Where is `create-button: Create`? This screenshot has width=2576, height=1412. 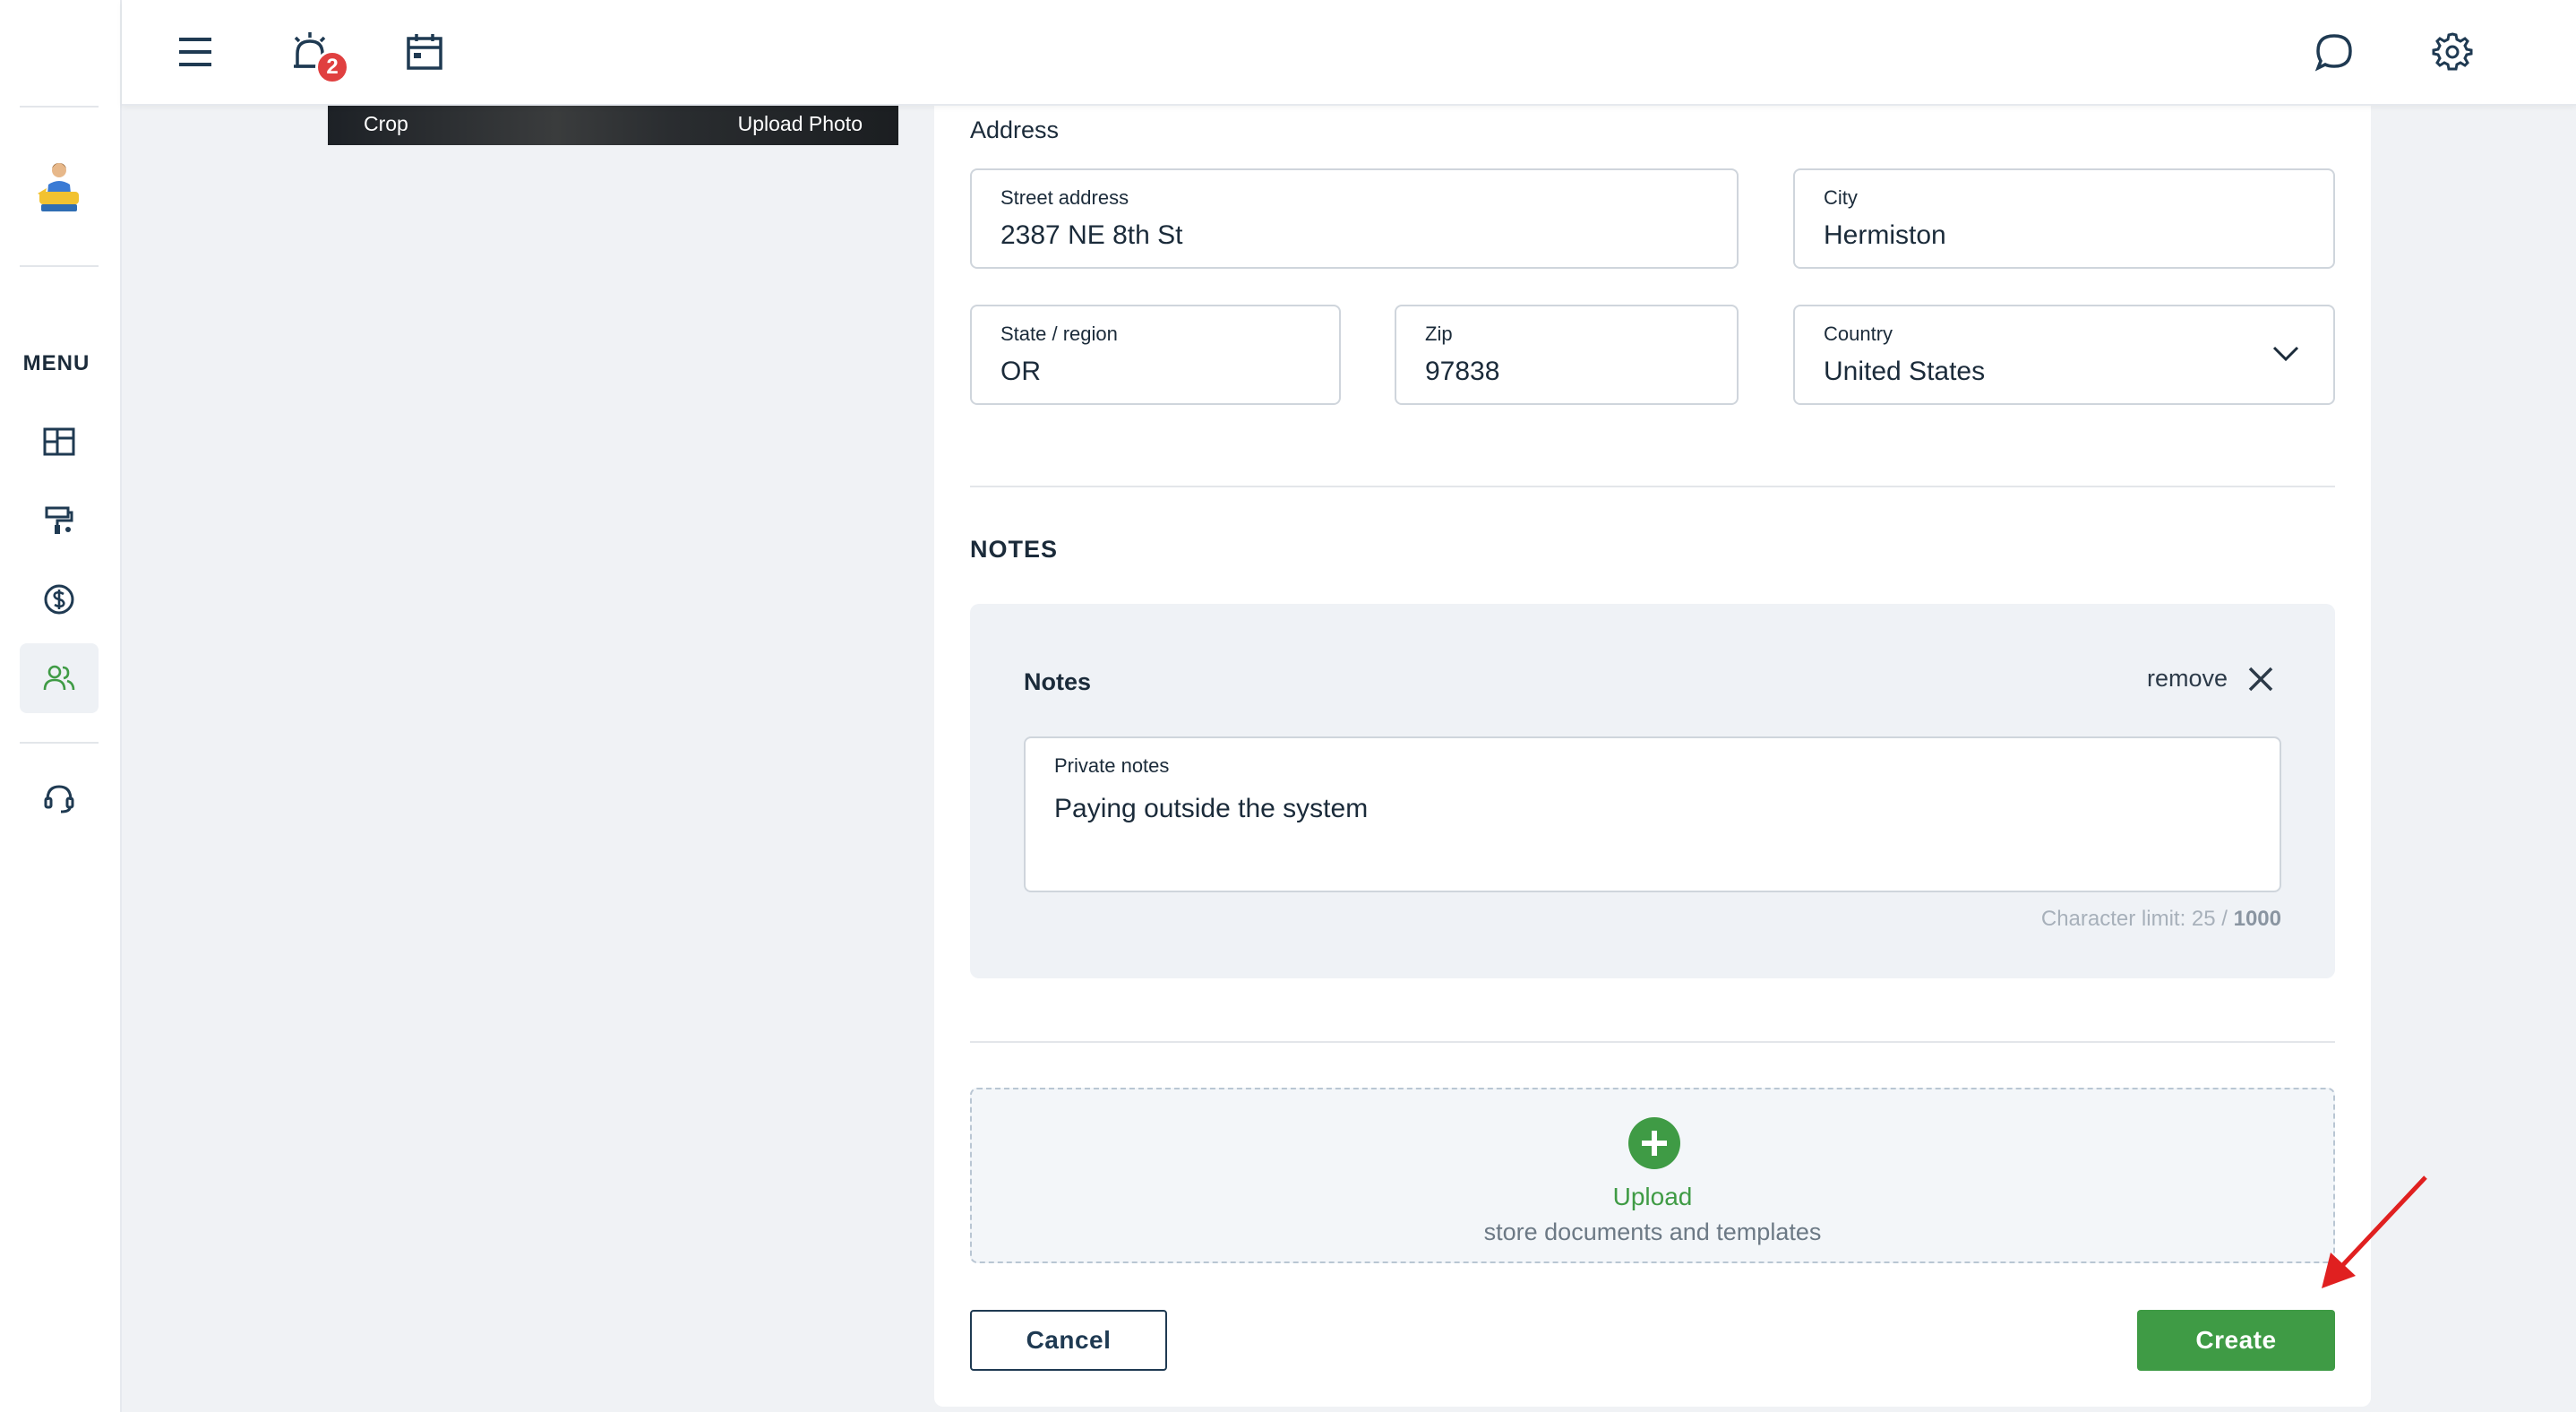
create-button: Create is located at coordinates (2236, 1340).